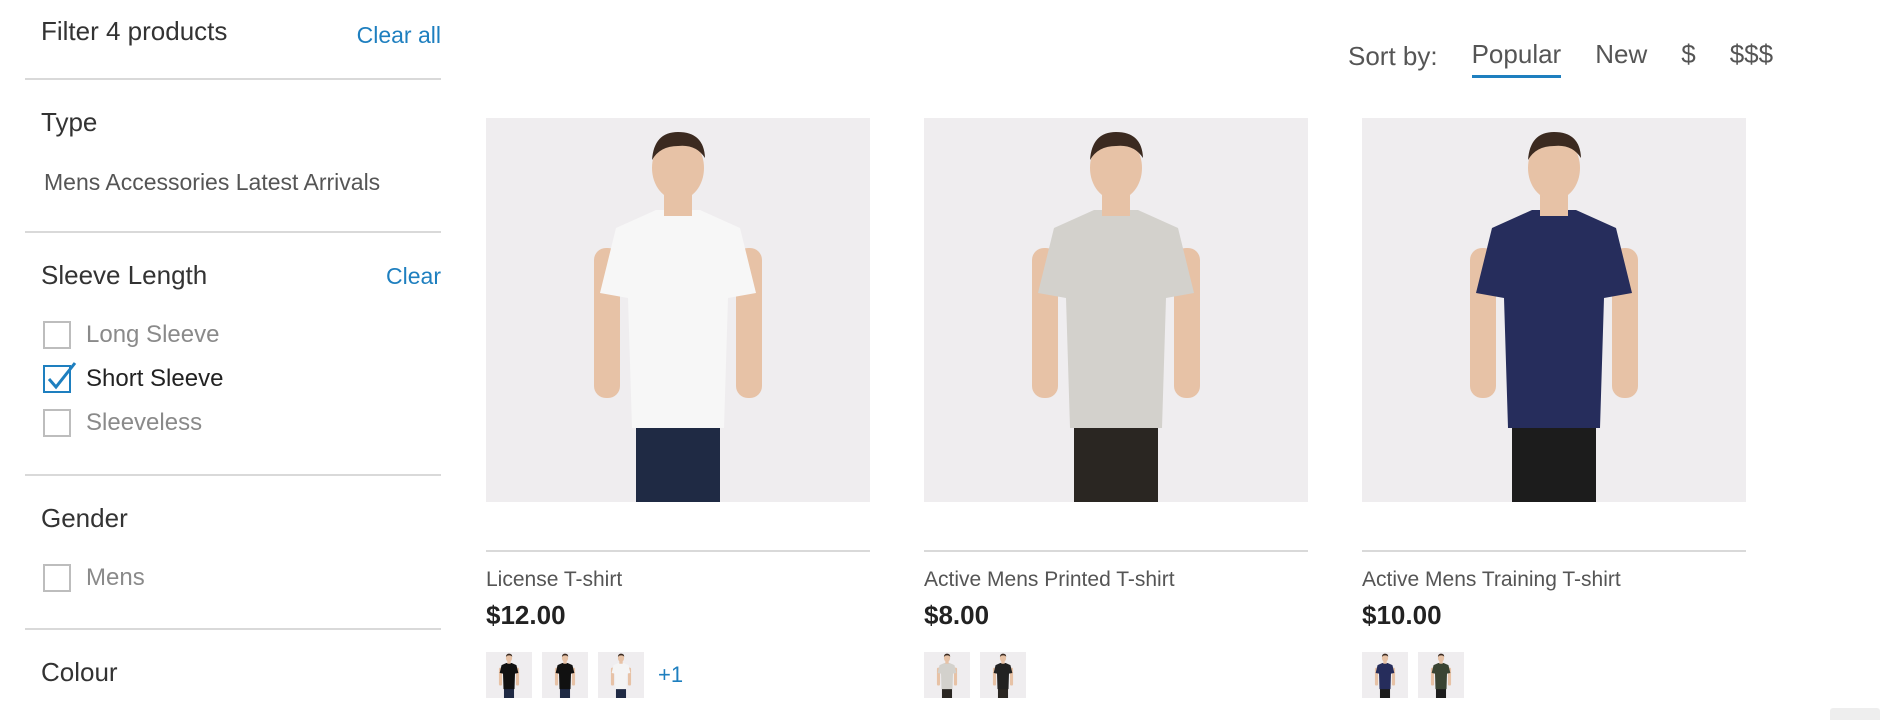 Image resolution: width=1894 pixels, height=720 pixels. Describe the element at coordinates (413, 276) in the screenshot. I see `sleeve-clear-link: Clear` at that location.